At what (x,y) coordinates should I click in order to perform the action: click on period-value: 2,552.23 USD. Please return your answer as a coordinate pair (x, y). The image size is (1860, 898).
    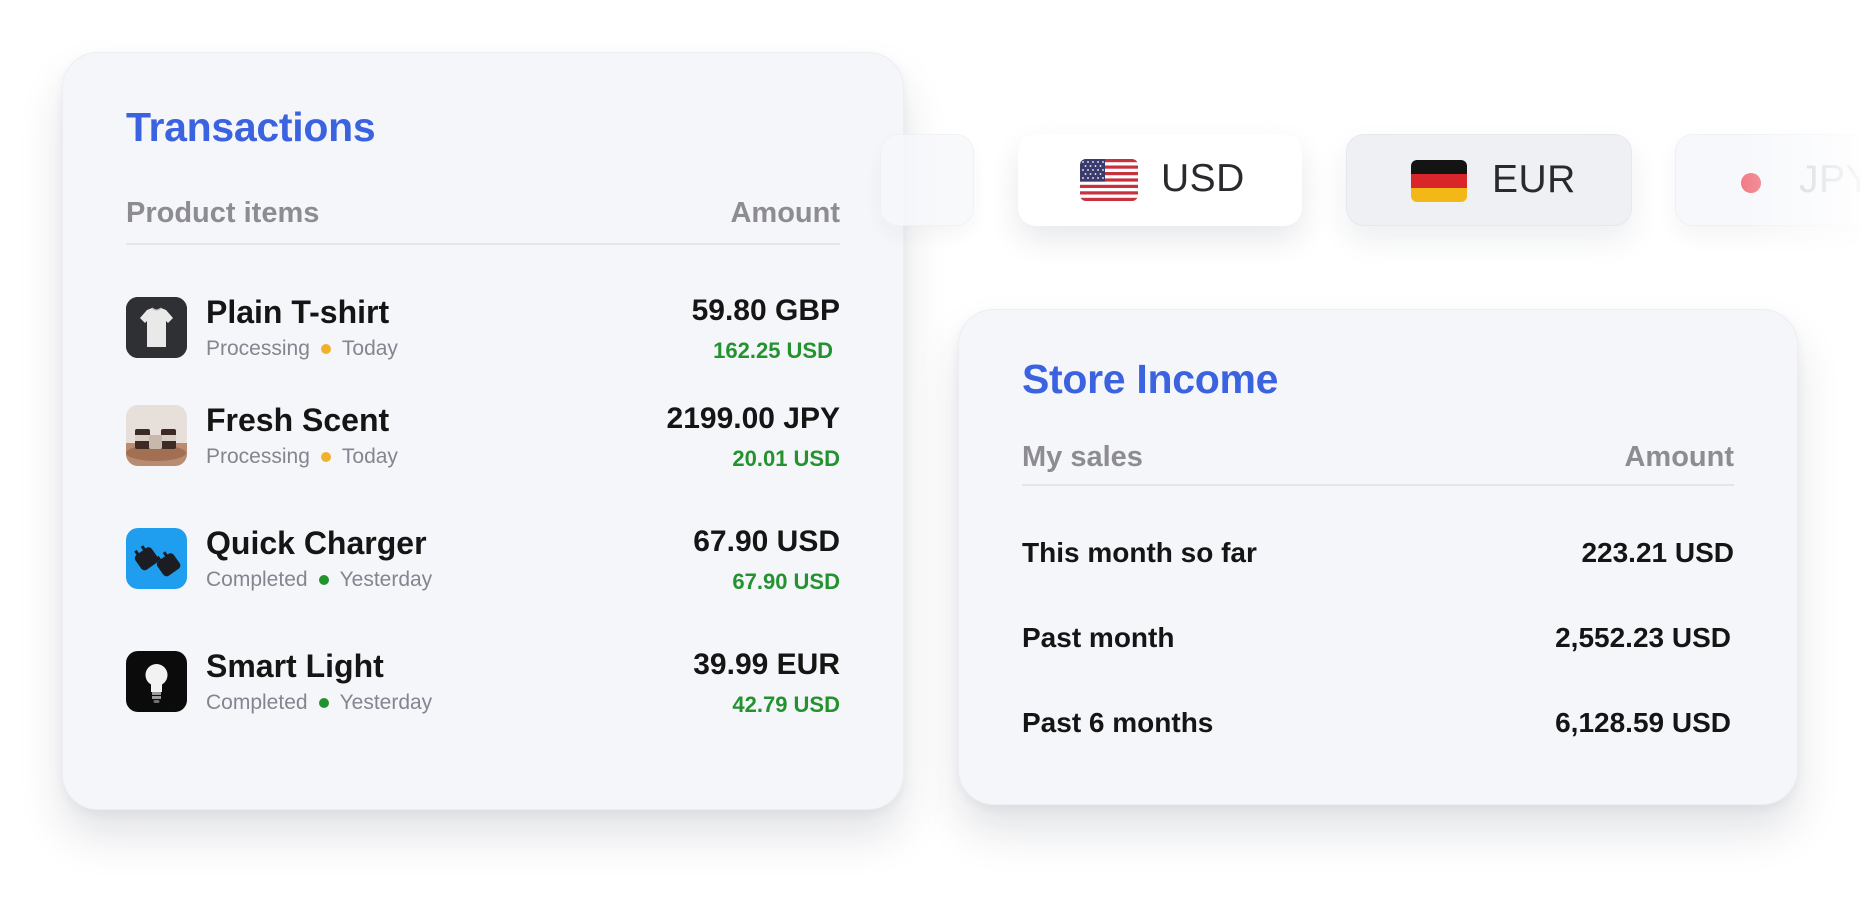
    Looking at the image, I should click on (1643, 637).